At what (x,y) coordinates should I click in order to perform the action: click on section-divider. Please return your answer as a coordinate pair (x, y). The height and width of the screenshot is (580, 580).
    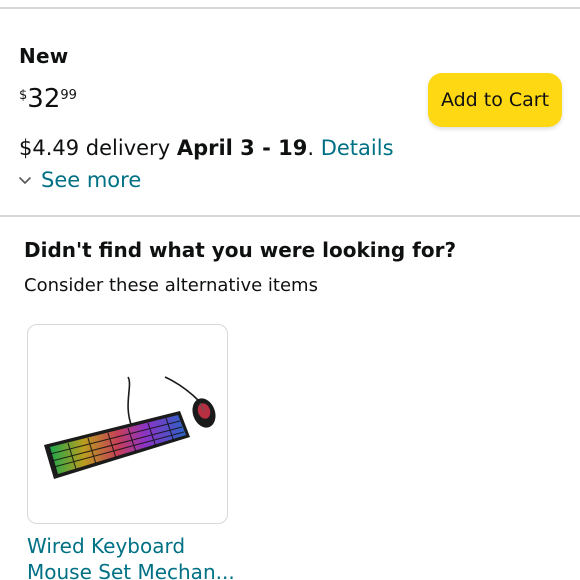
    Looking at the image, I should click on (290, 216).